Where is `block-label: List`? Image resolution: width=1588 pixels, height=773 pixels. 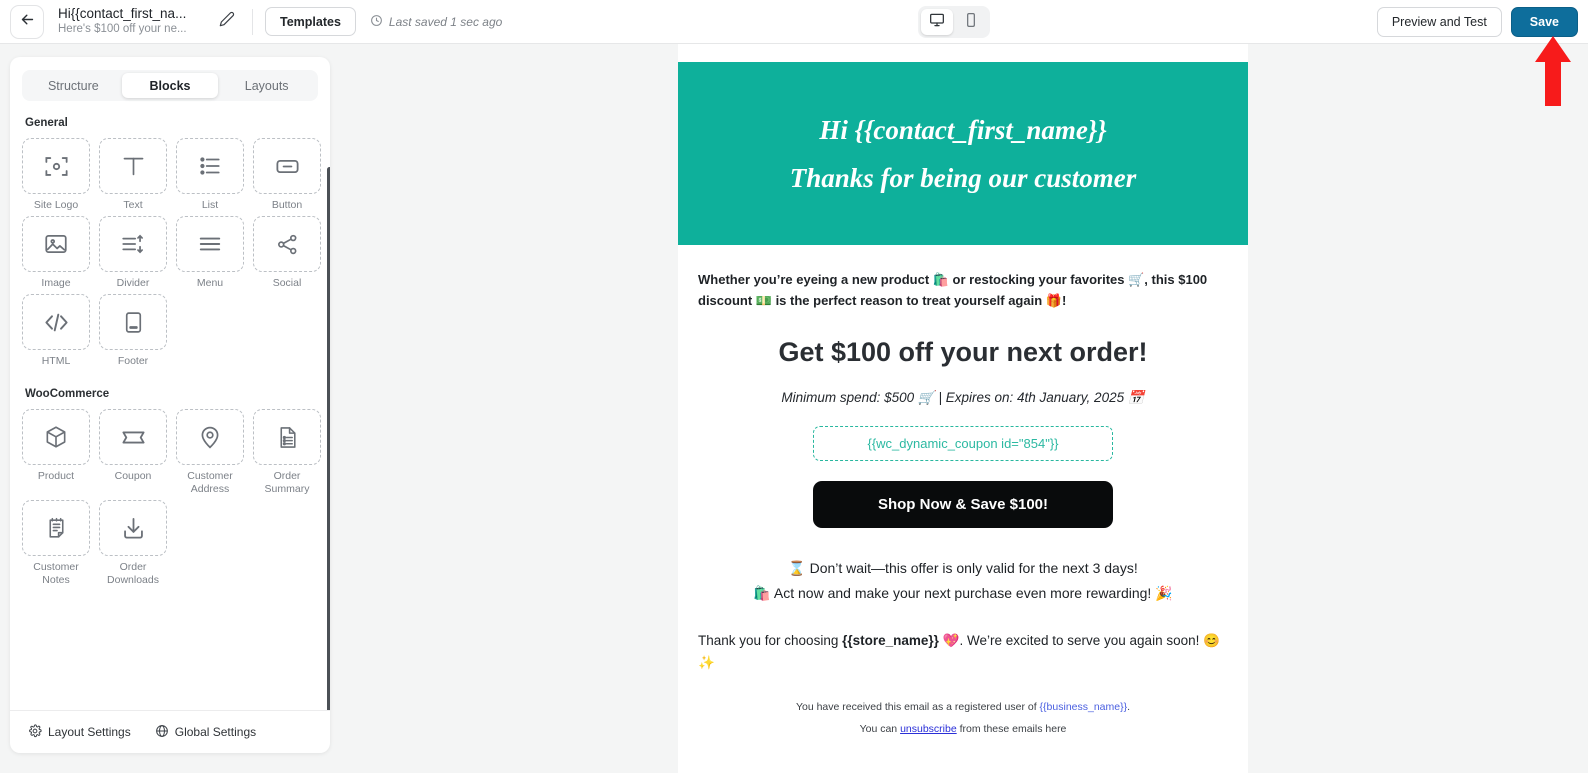 block-label: List is located at coordinates (210, 205).